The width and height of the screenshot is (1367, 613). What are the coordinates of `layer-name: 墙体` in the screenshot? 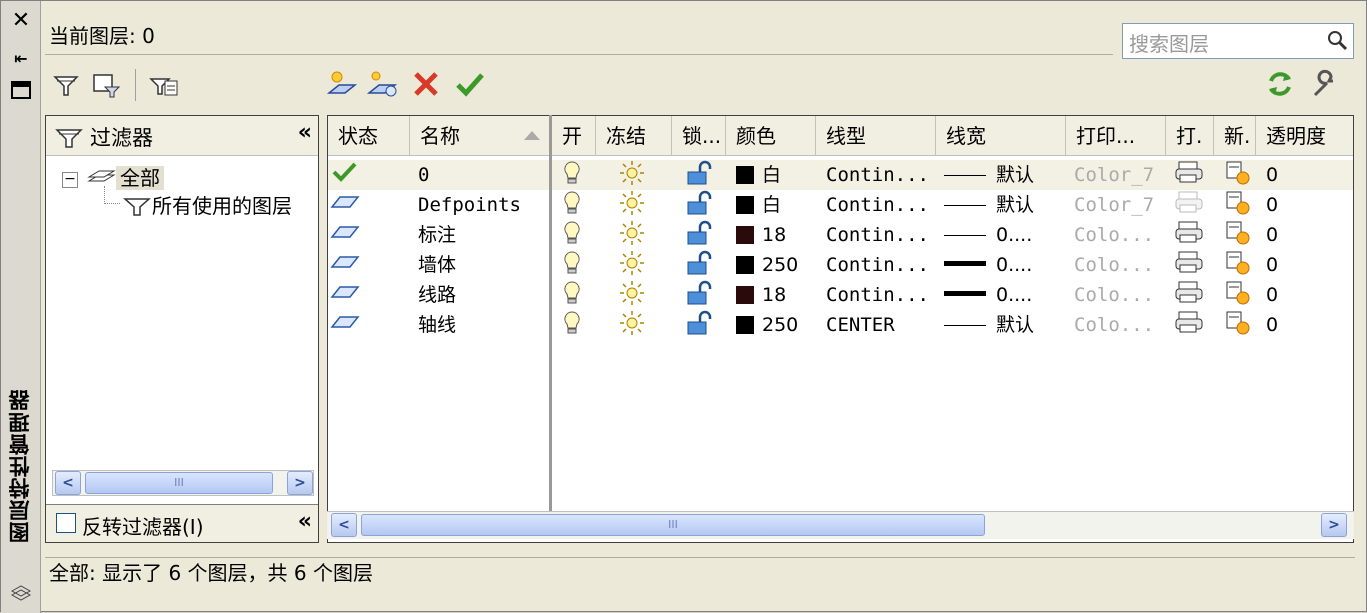 It's located at (483, 265).